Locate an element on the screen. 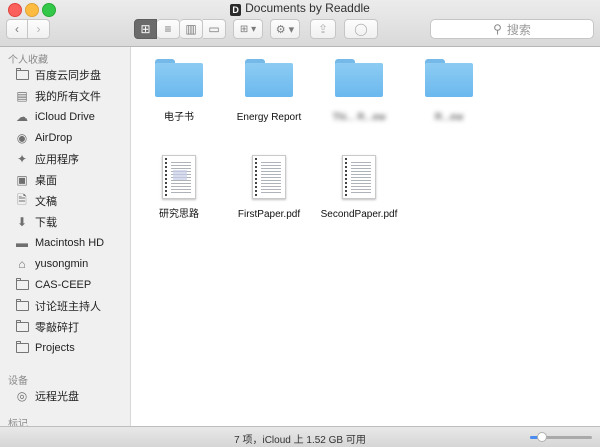 The height and width of the screenshot is (447, 600). sidebar-item-macintosh-hd: ▬ Macintosh HD is located at coordinates (65, 243).